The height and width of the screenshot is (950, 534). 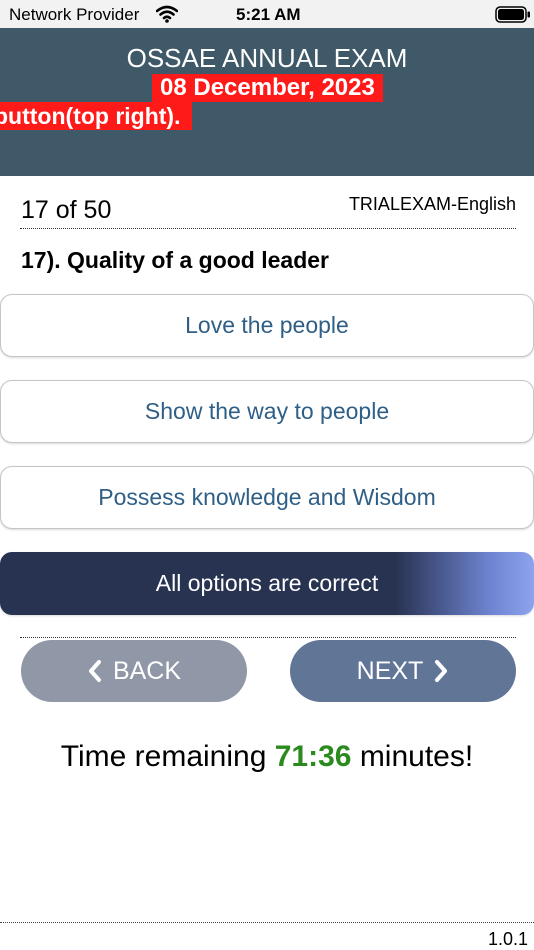 I want to click on chevron-left-icon, so click(x=94, y=671).